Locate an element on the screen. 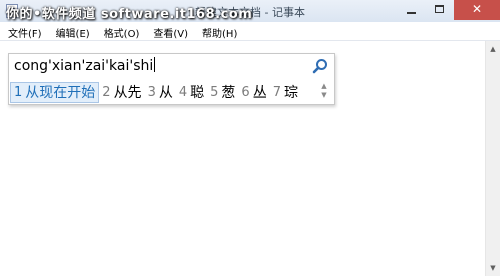  candidate-item: 4聪 is located at coordinates (191, 92).